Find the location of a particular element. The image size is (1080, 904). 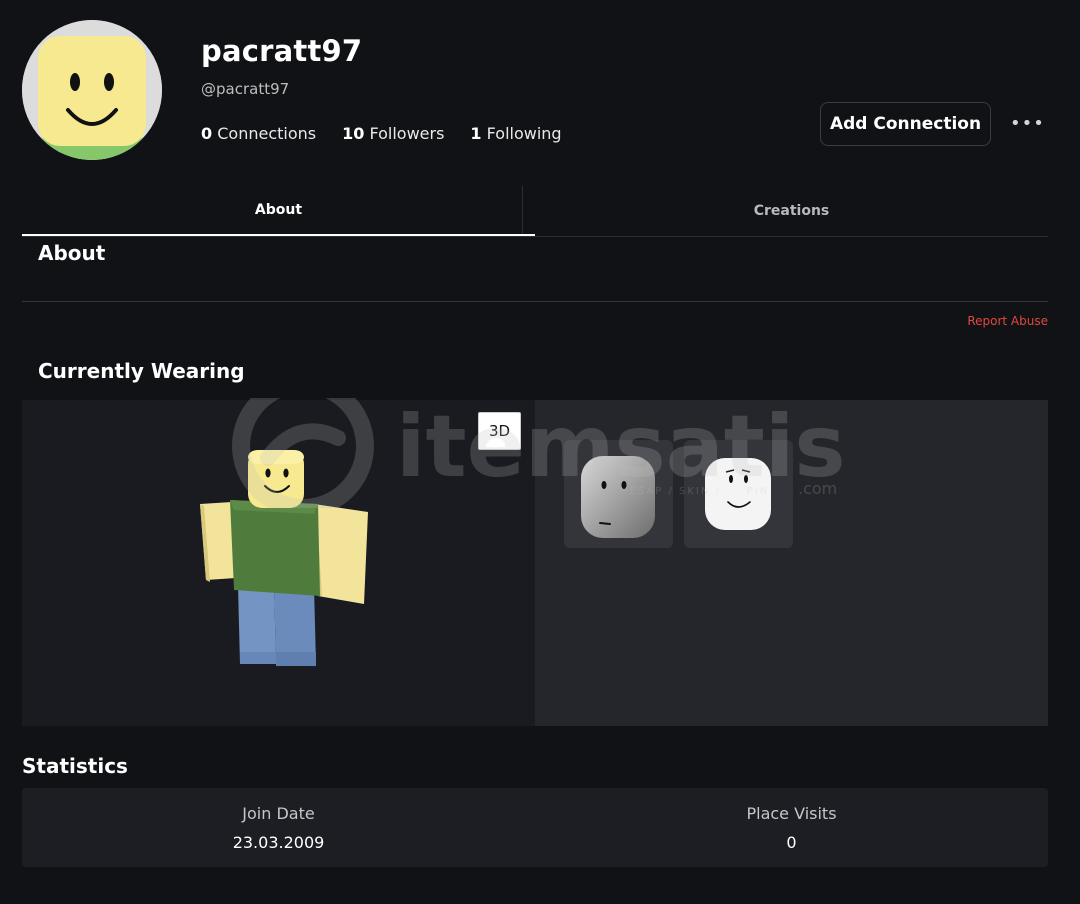

place-visits-stat: Place Visits 0 is located at coordinates (791, 827).